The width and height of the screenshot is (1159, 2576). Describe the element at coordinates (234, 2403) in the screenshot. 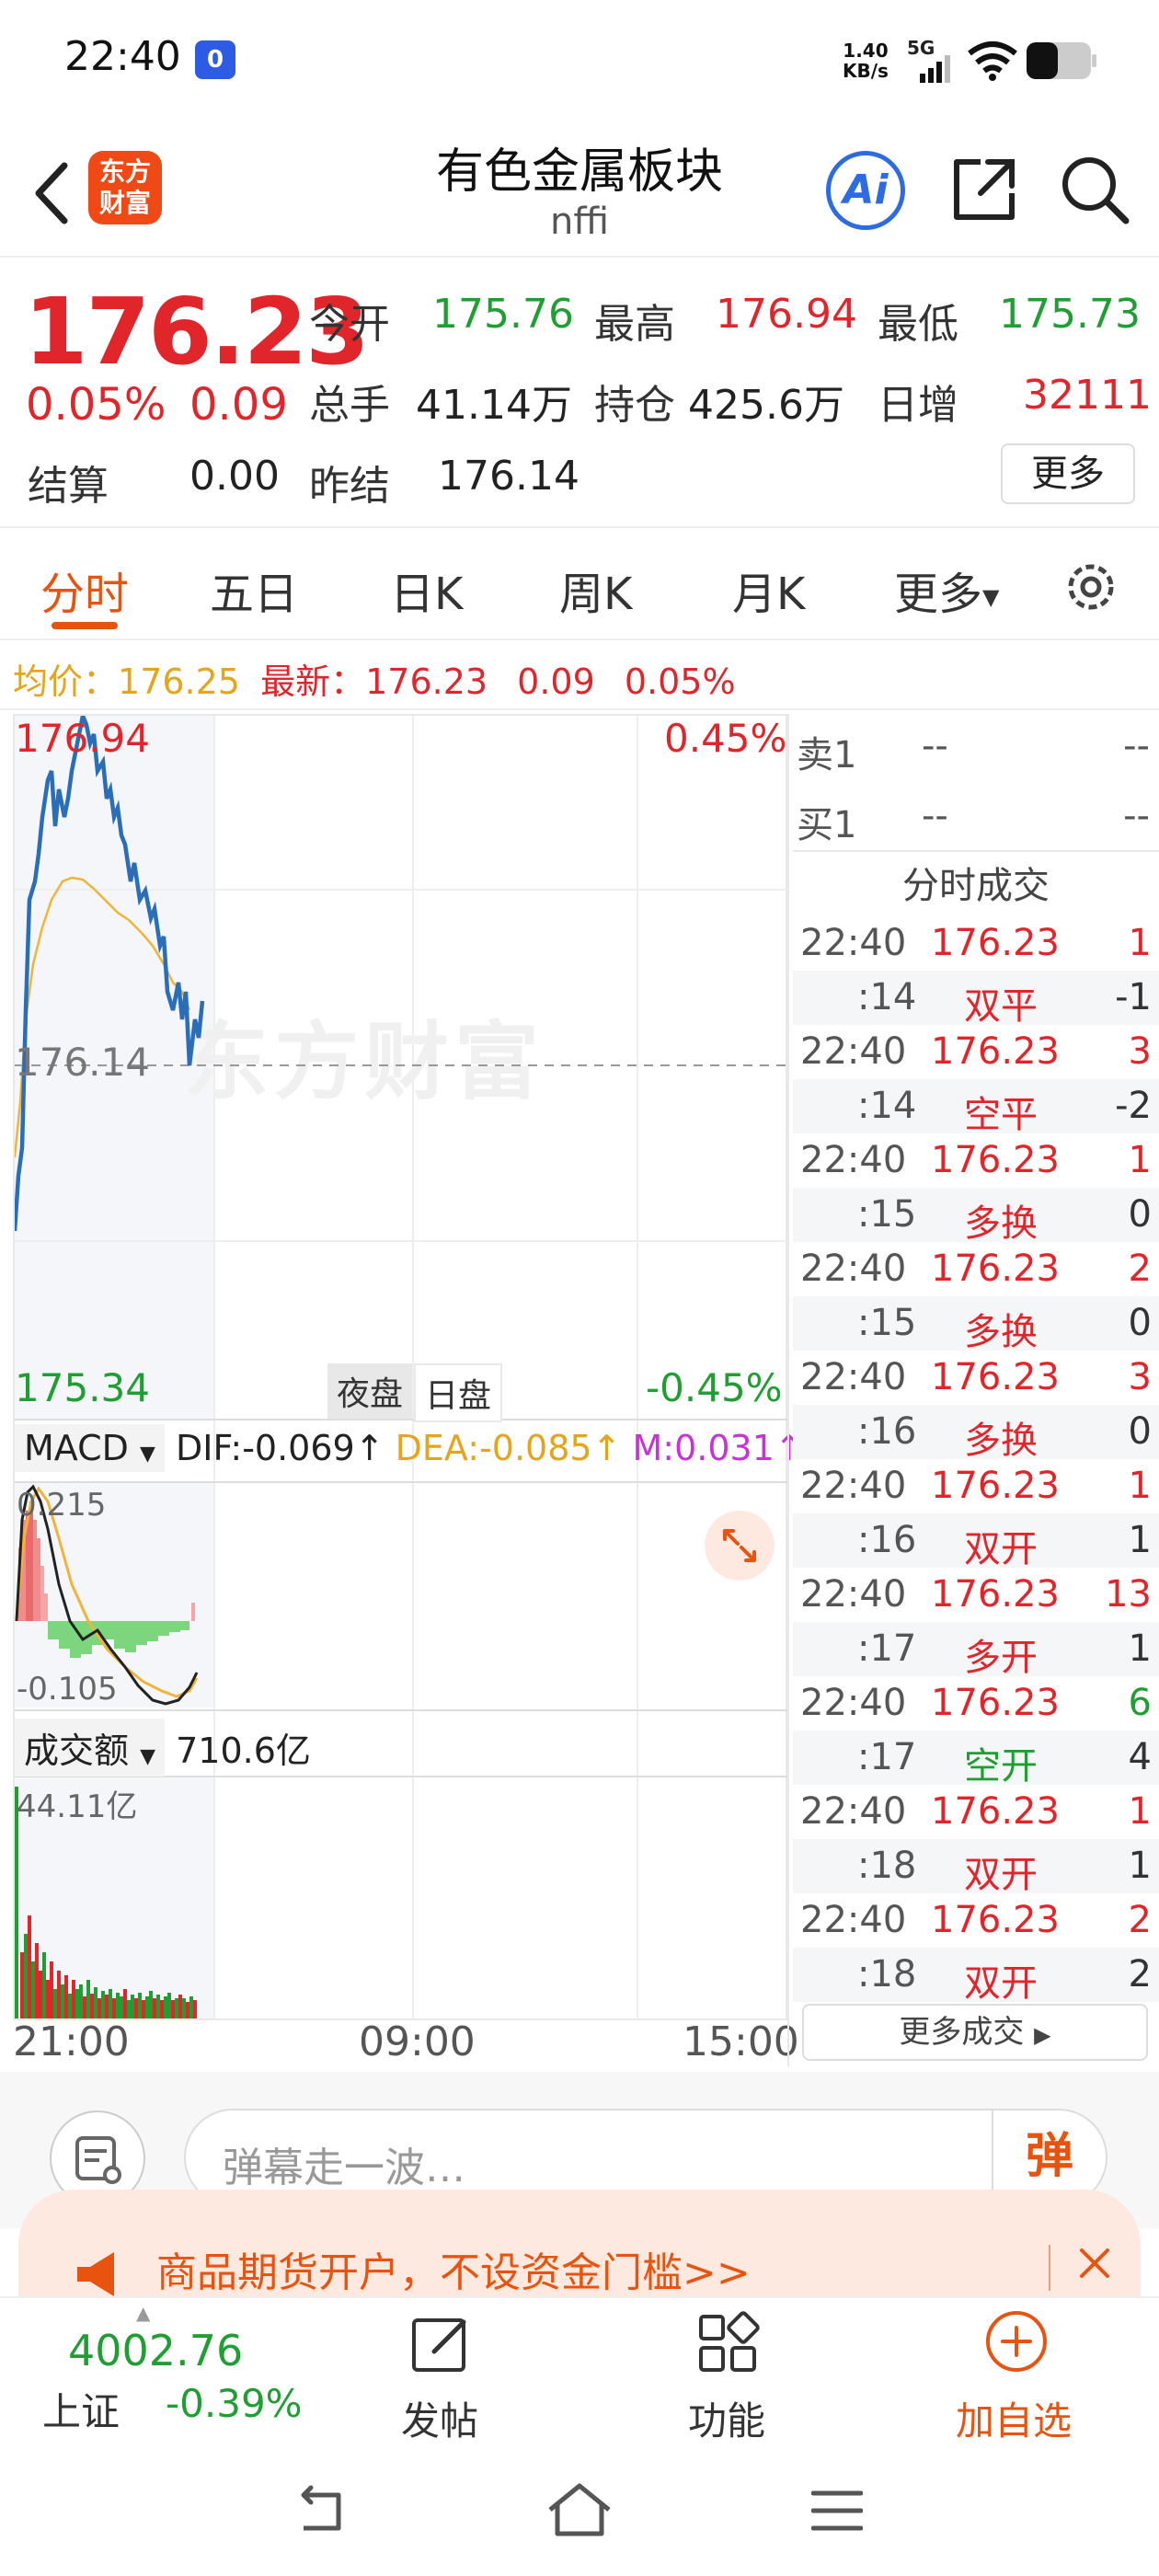

I see `index-change: -0.39%` at that location.